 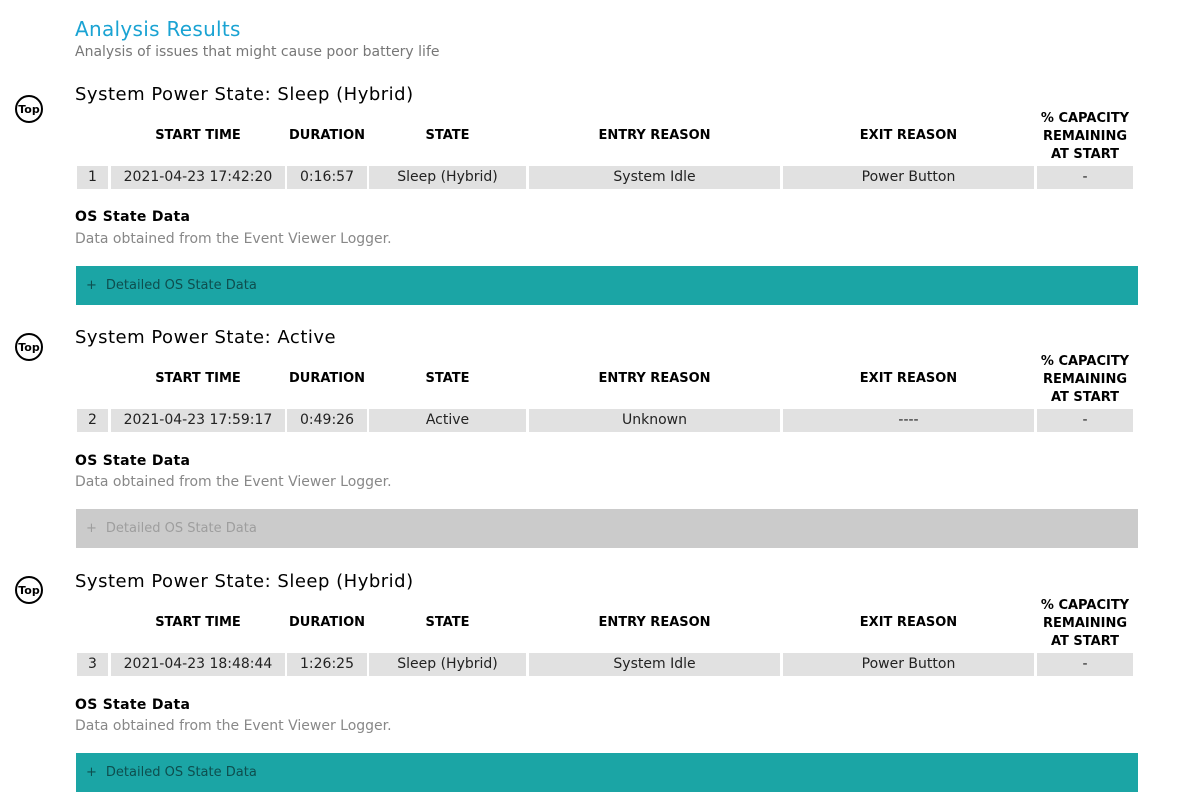 I want to click on row-index: 3, so click(x=92, y=664).